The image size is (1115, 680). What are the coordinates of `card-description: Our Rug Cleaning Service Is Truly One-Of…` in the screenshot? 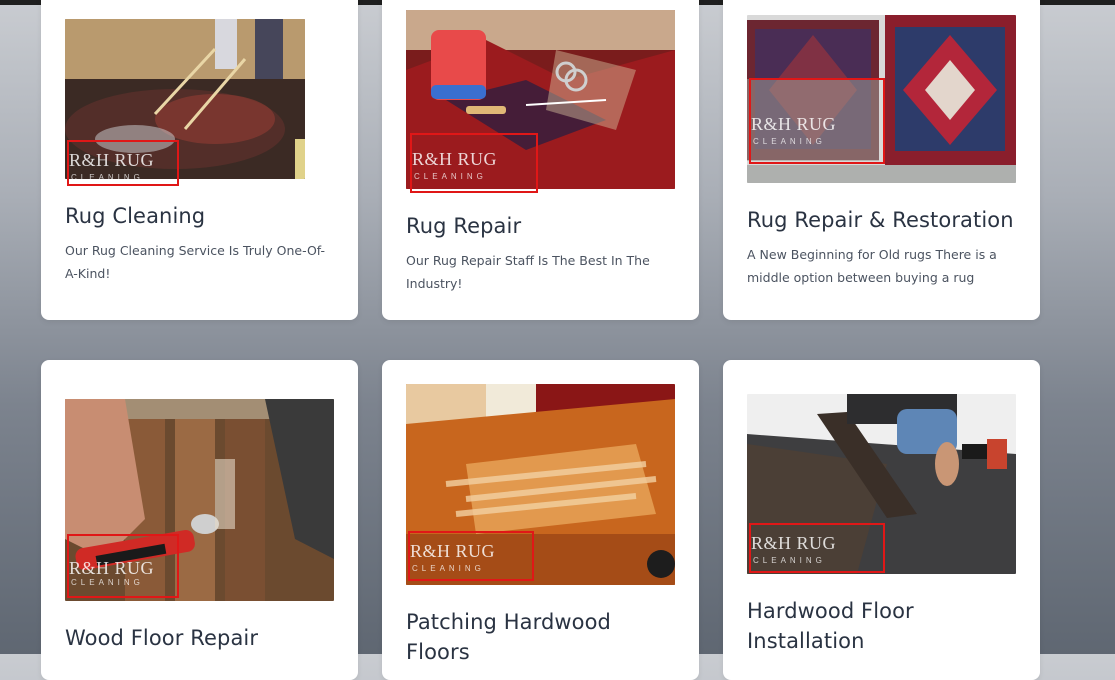 It's located at (195, 262).